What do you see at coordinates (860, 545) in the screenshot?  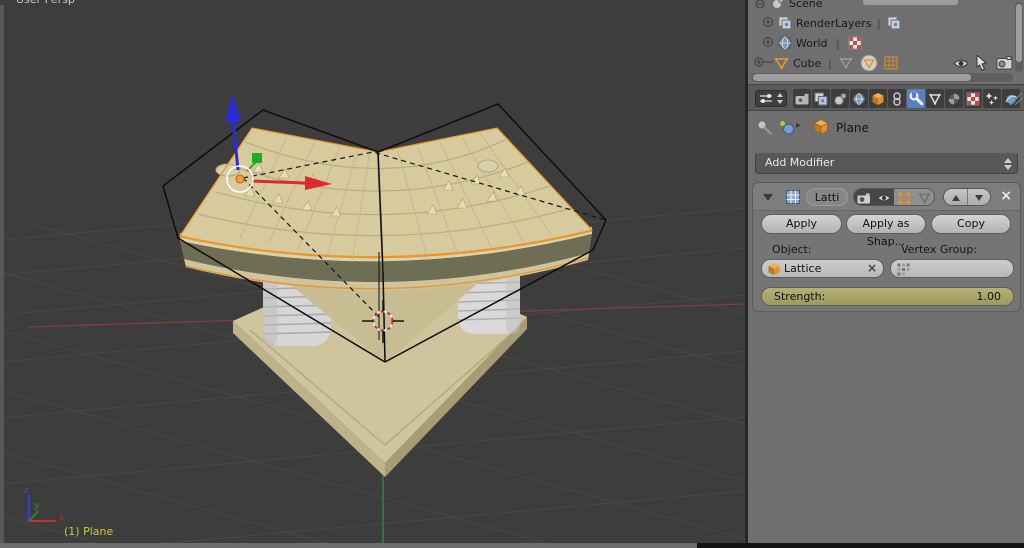 I see `bottom-dark-strip` at bounding box center [860, 545].